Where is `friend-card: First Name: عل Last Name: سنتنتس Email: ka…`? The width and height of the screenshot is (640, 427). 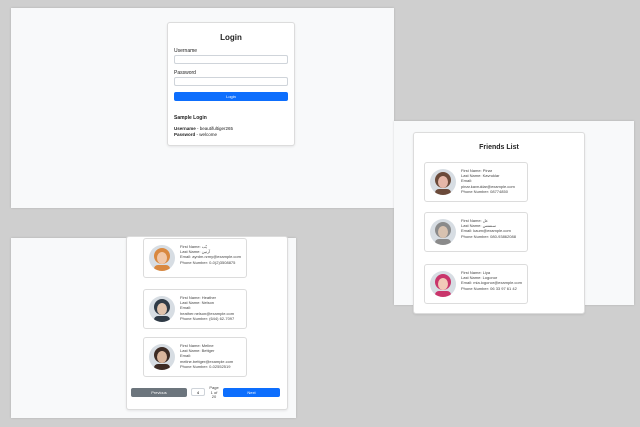 friend-card: First Name: عل Last Name: سنتنتس Email: ka… is located at coordinates (476, 232).